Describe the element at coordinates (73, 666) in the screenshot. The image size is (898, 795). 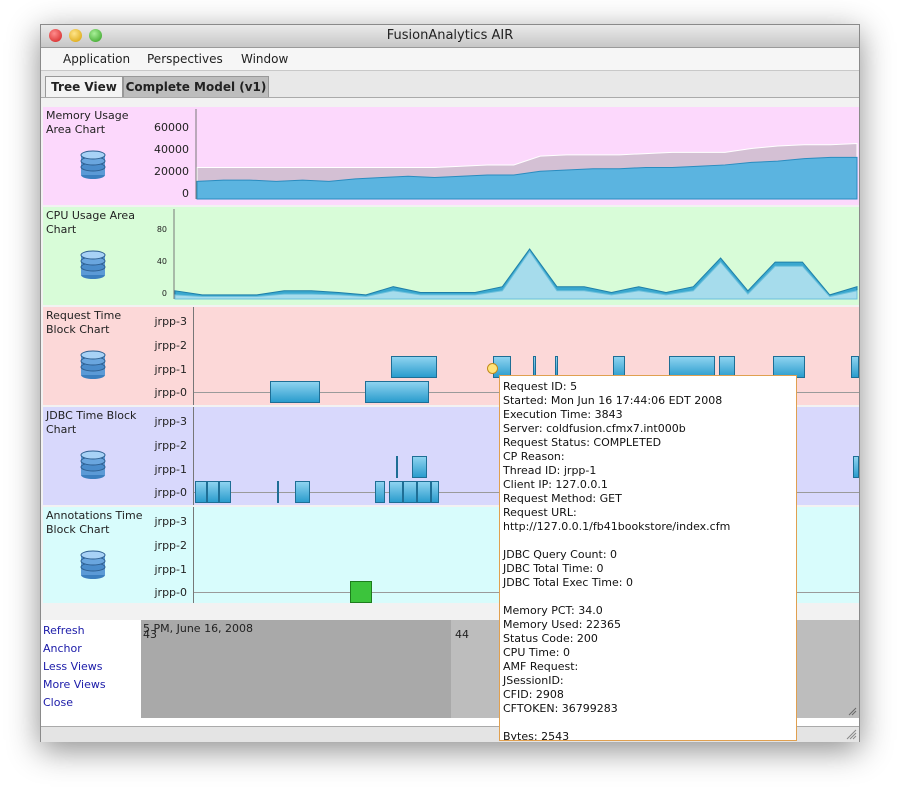
I see `less-views-link: Less Views` at that location.